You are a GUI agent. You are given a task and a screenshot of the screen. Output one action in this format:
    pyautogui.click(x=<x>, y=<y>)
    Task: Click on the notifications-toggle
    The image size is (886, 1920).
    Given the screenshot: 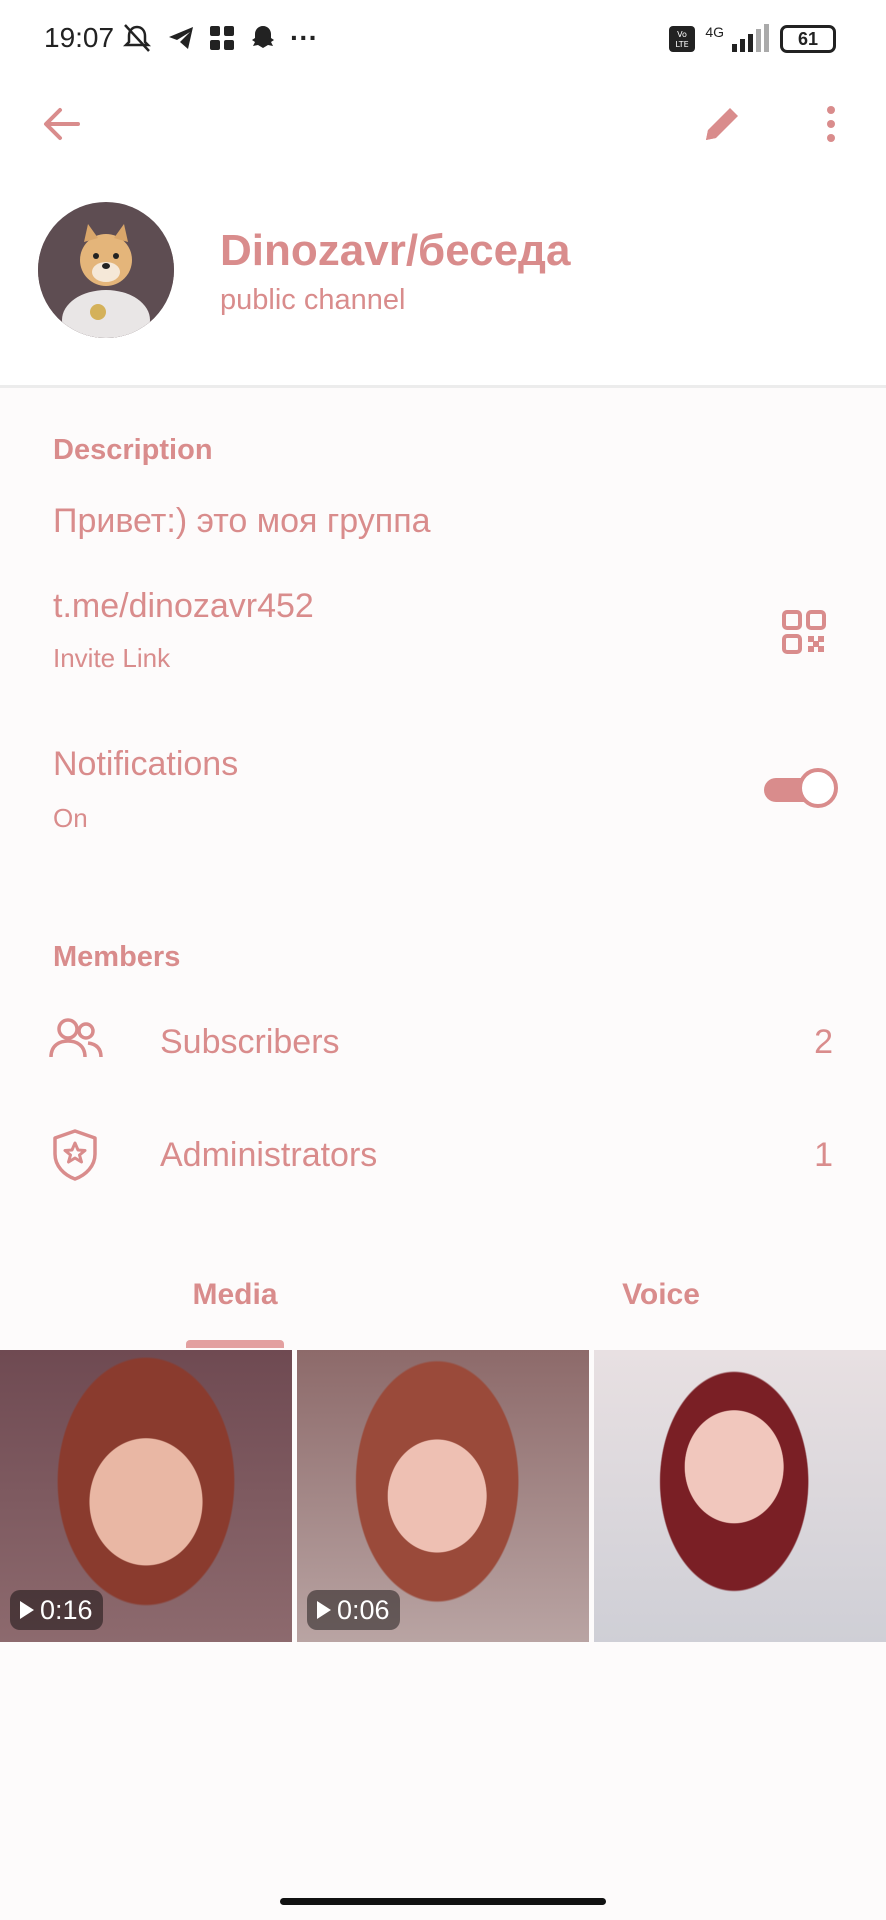 What is the action you would take?
    pyautogui.click(x=799, y=788)
    